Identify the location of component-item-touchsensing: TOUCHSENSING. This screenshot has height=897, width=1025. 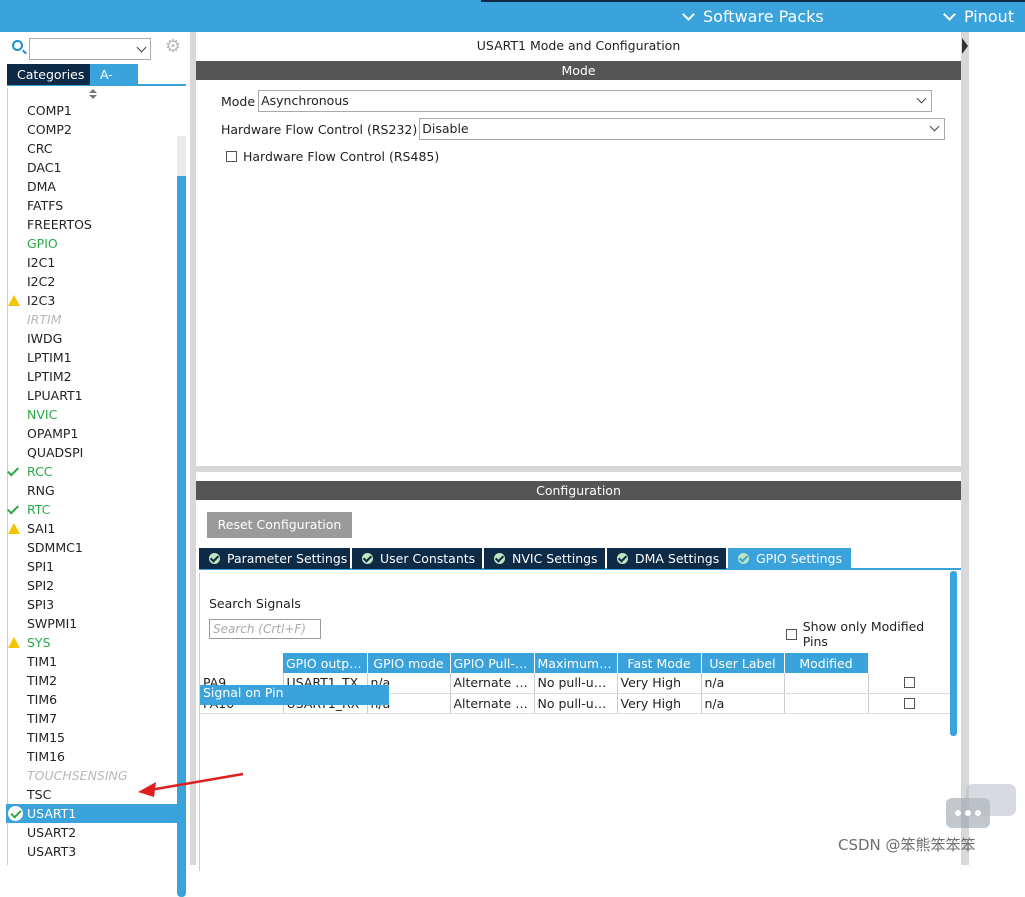
(88, 775).